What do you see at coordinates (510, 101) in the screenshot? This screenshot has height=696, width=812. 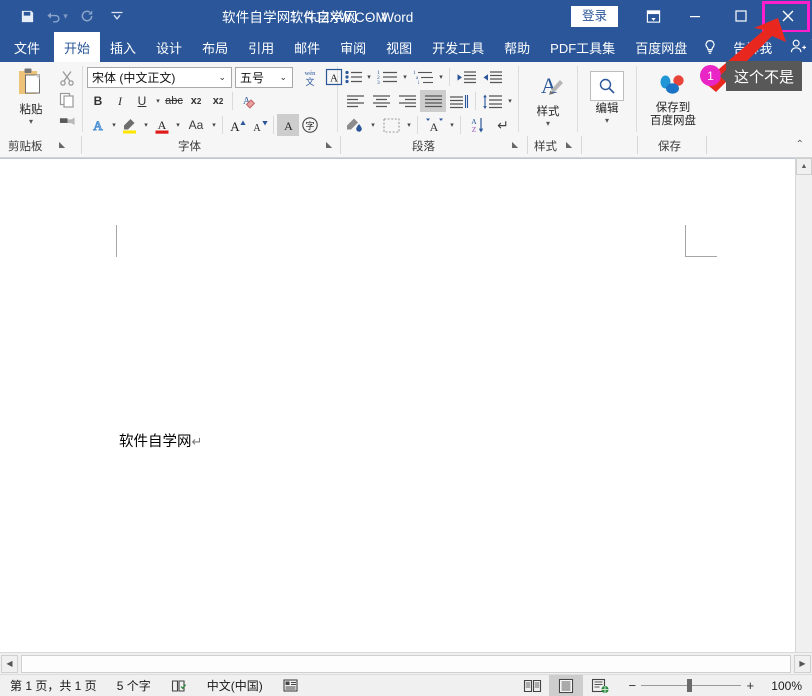 I see `line-spacing-dropdown-icon: ▾` at bounding box center [510, 101].